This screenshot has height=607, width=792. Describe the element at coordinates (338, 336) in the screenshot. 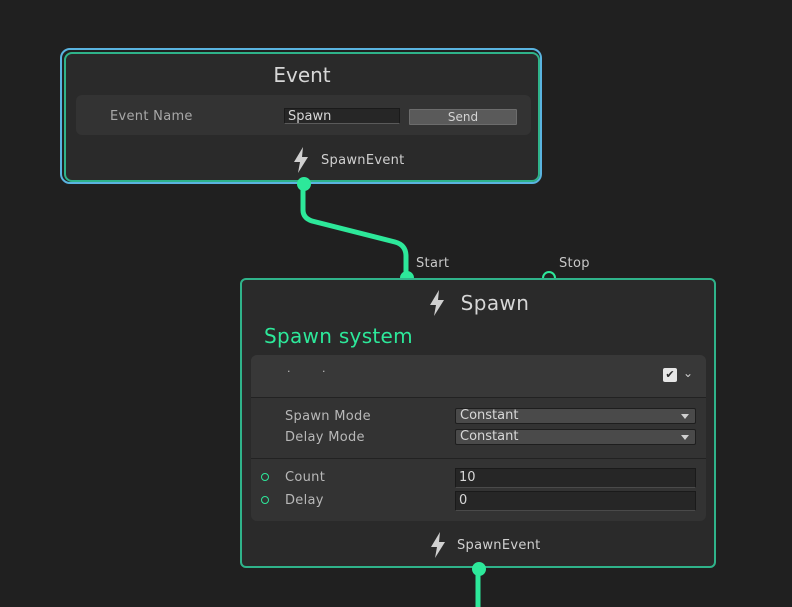

I see `spawn-node-subtitle: Spawn system` at that location.